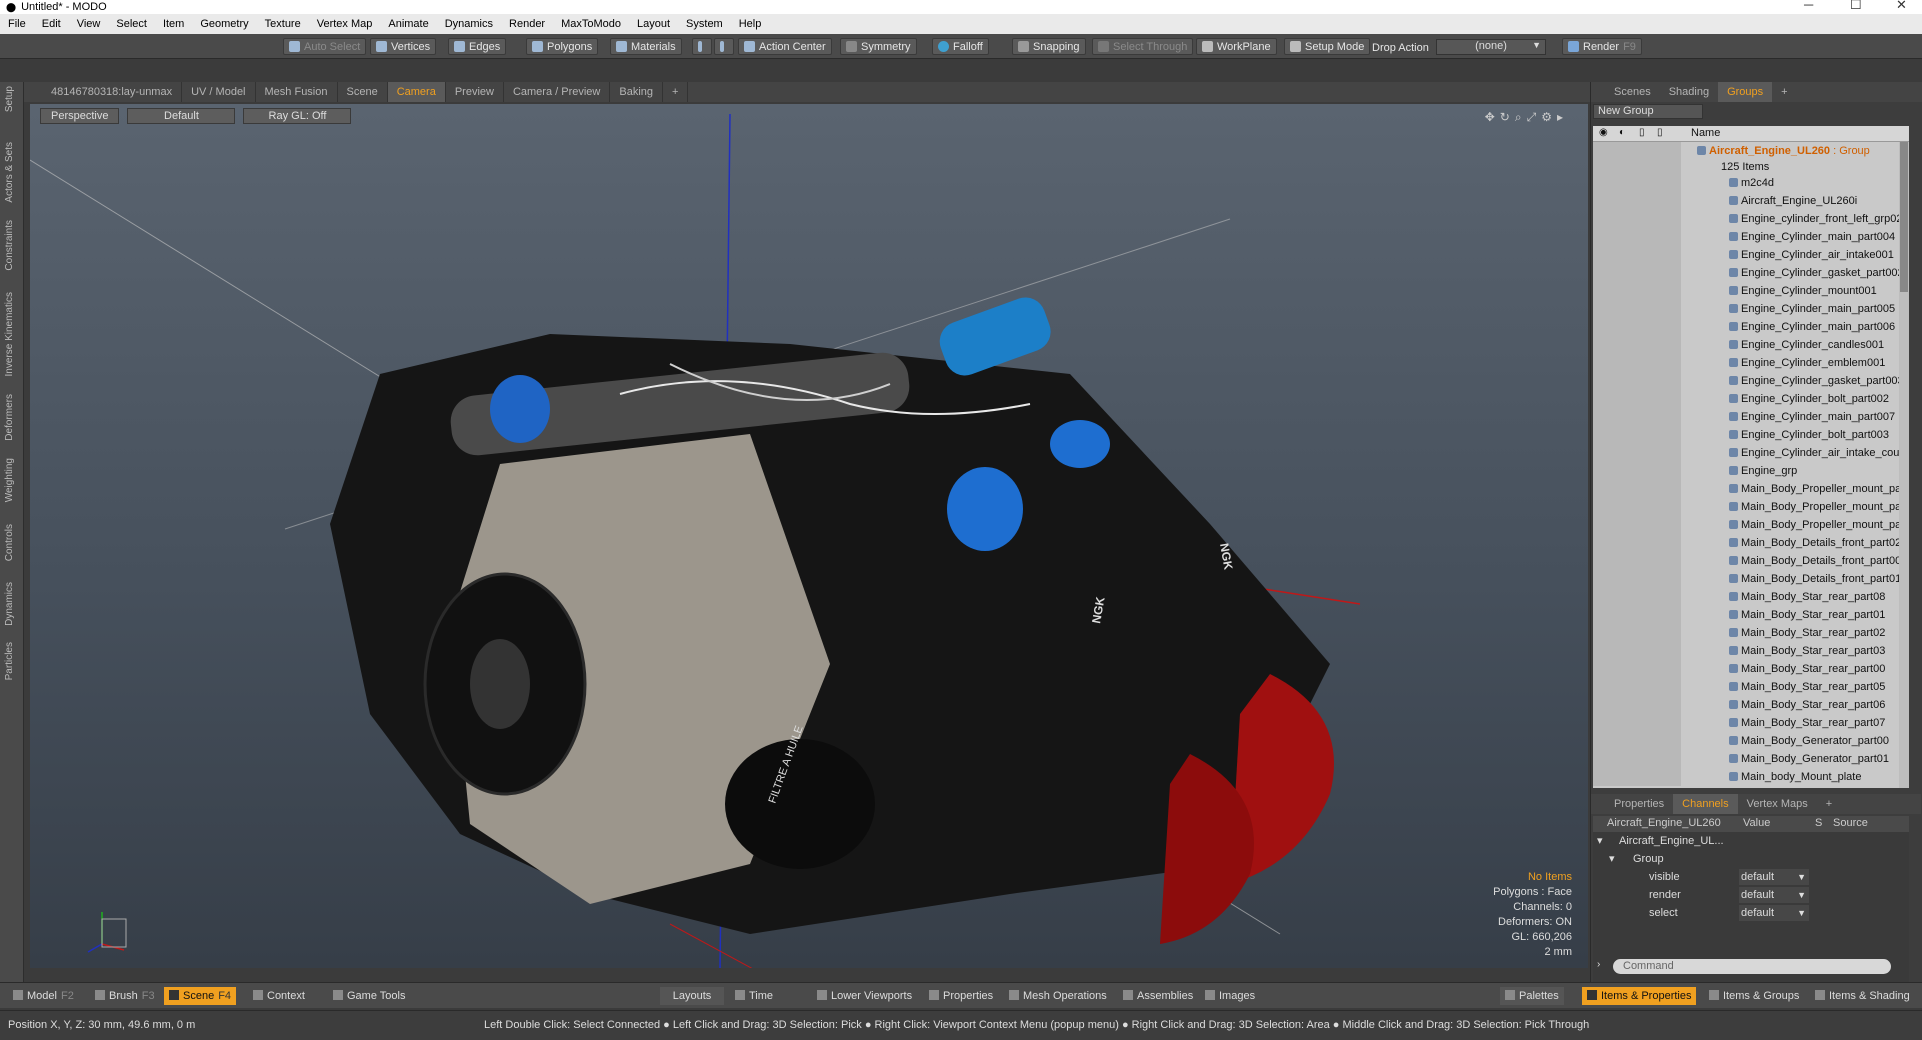 Image resolution: width=1922 pixels, height=1040 pixels. Describe the element at coordinates (43, 996) in the screenshot. I see `model-layout-button: Model F2` at that location.